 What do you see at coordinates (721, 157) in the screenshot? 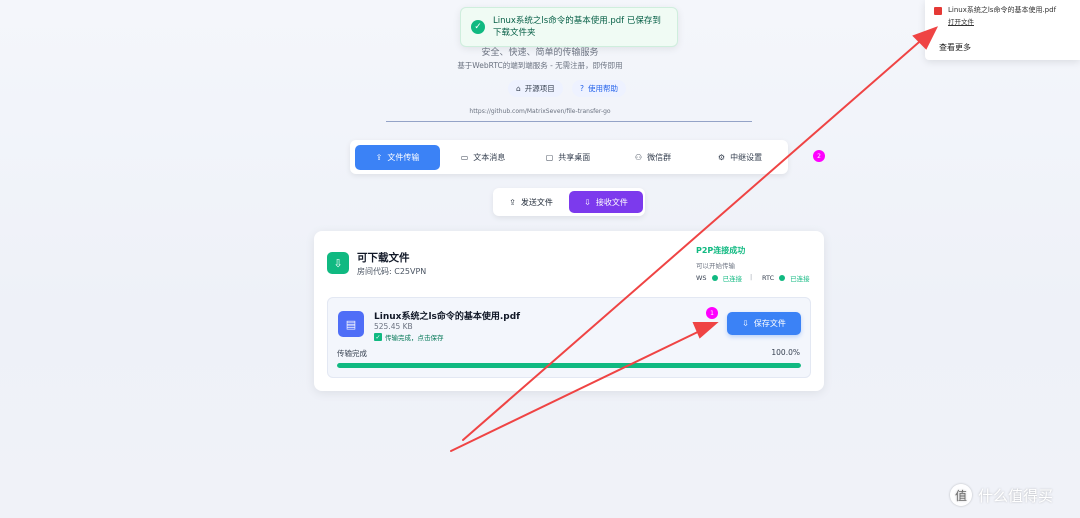
I see `gear-icon: ⚙` at bounding box center [721, 157].